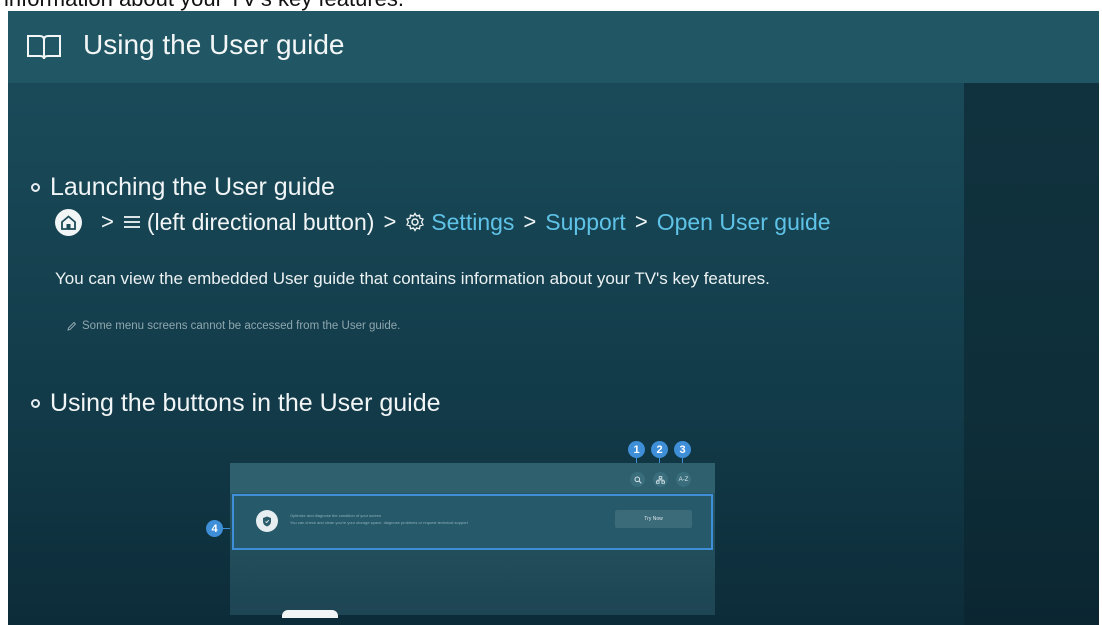 The width and height of the screenshot is (1102, 625). Describe the element at coordinates (1031, 354) in the screenshot. I see `side-panel` at that location.